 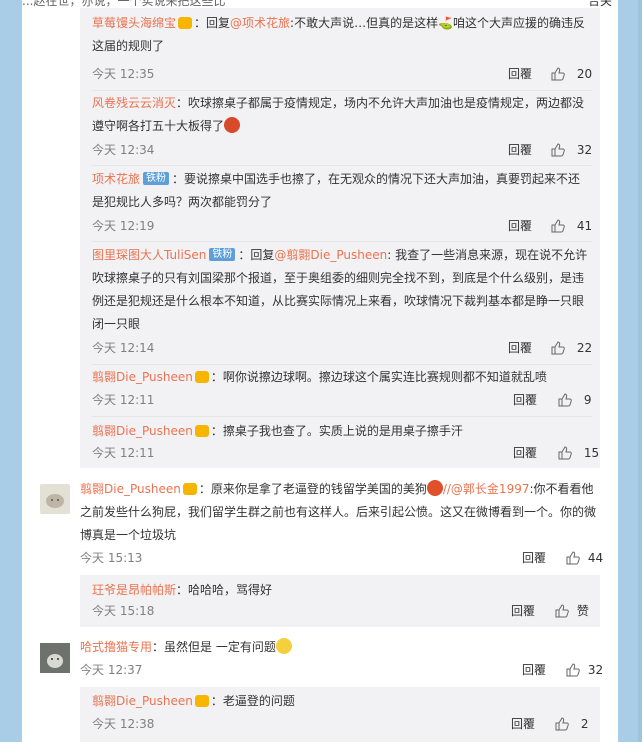 What do you see at coordinates (640, 371) in the screenshot?
I see `scrollbar` at bounding box center [640, 371].